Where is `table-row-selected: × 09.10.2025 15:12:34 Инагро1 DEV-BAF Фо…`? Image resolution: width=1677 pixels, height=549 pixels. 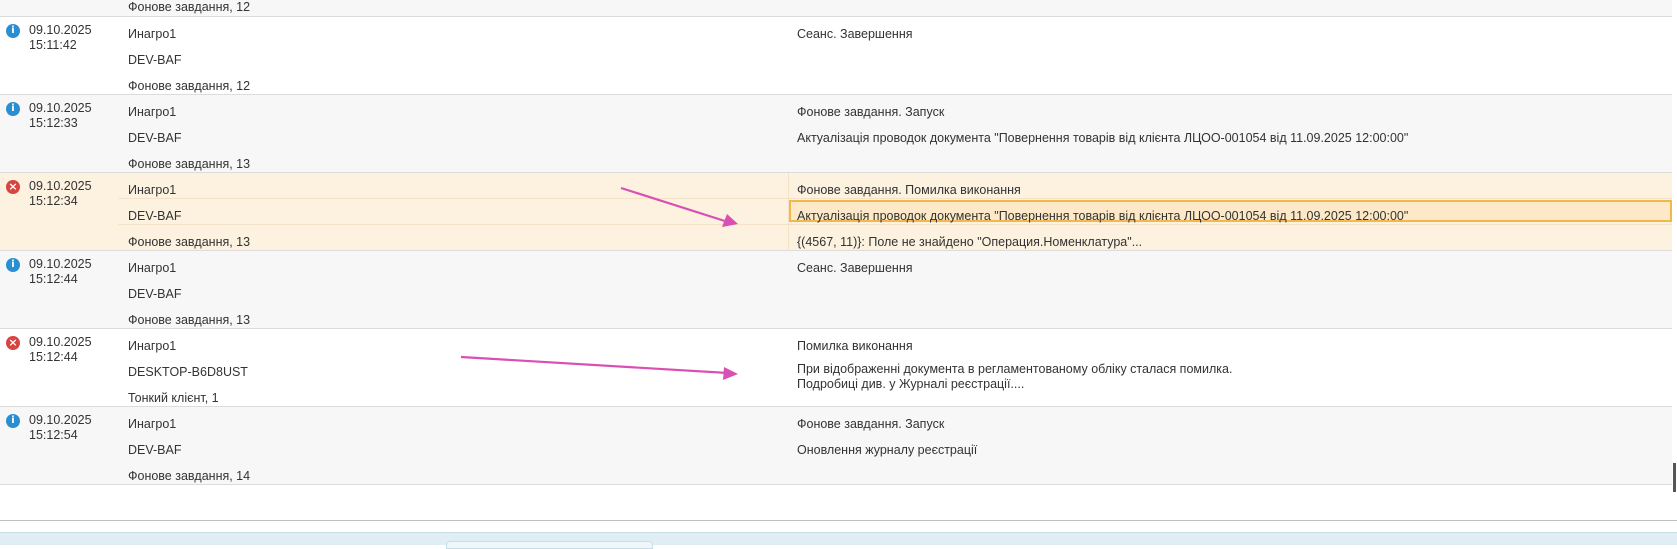
table-row-selected: × 09.10.2025 15:12:34 Инагро1 DEV-BAF Фо… is located at coordinates (836, 212).